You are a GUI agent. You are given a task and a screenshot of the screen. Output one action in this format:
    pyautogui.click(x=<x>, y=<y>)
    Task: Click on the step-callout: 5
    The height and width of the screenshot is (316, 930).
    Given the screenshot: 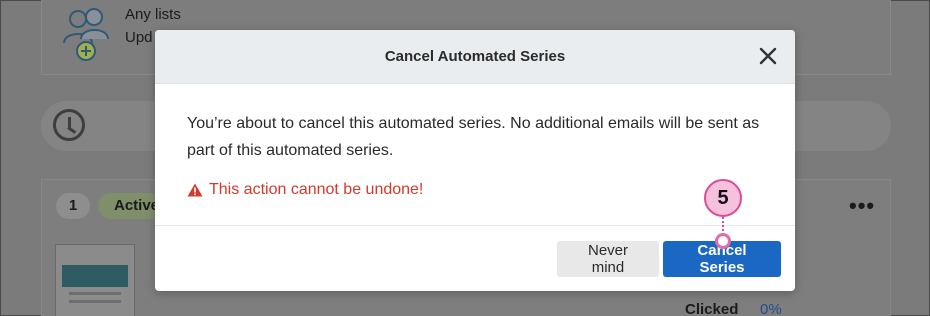 What is the action you would take?
    pyautogui.click(x=723, y=198)
    